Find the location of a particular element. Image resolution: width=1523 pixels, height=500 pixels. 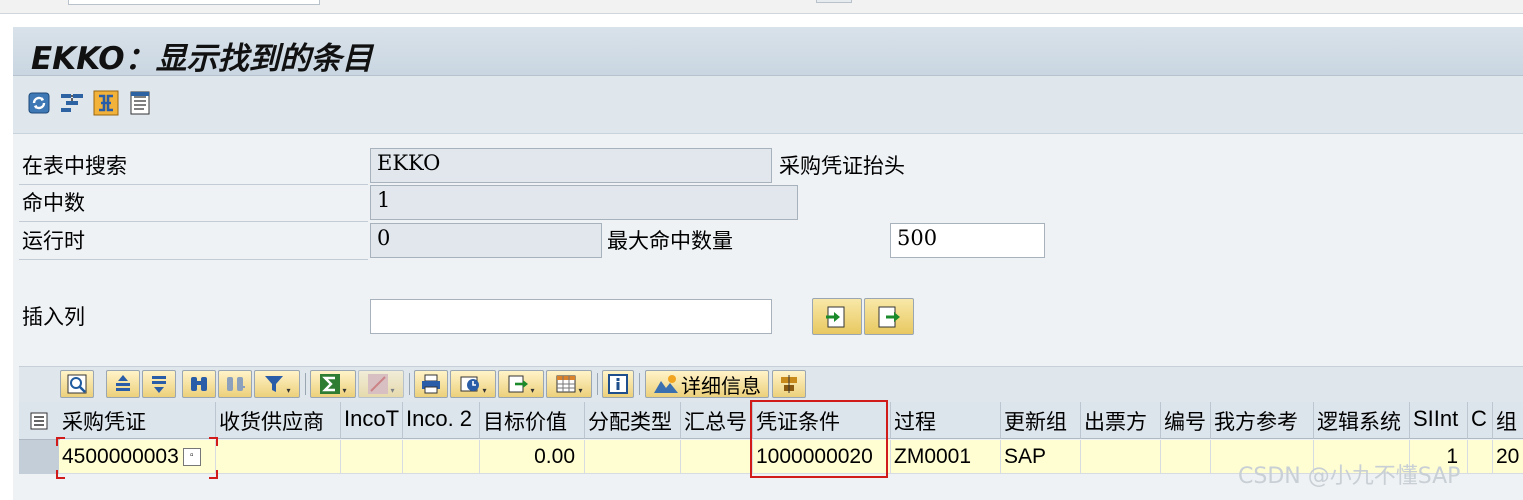

command-field is located at coordinates (194, 2).